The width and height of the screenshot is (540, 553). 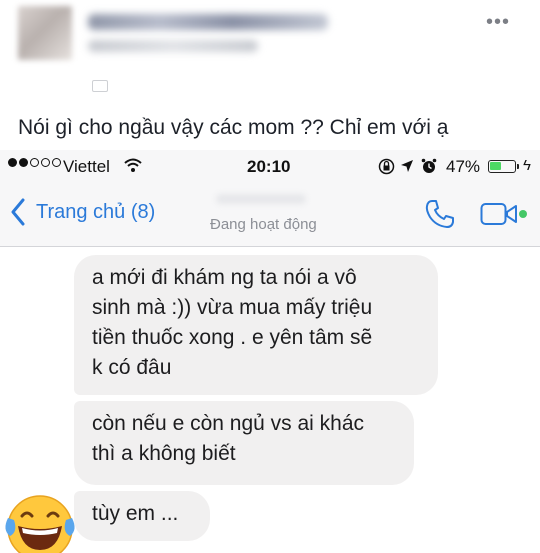 What do you see at coordinates (386, 166) in the screenshot?
I see `orientation-lock-icon` at bounding box center [386, 166].